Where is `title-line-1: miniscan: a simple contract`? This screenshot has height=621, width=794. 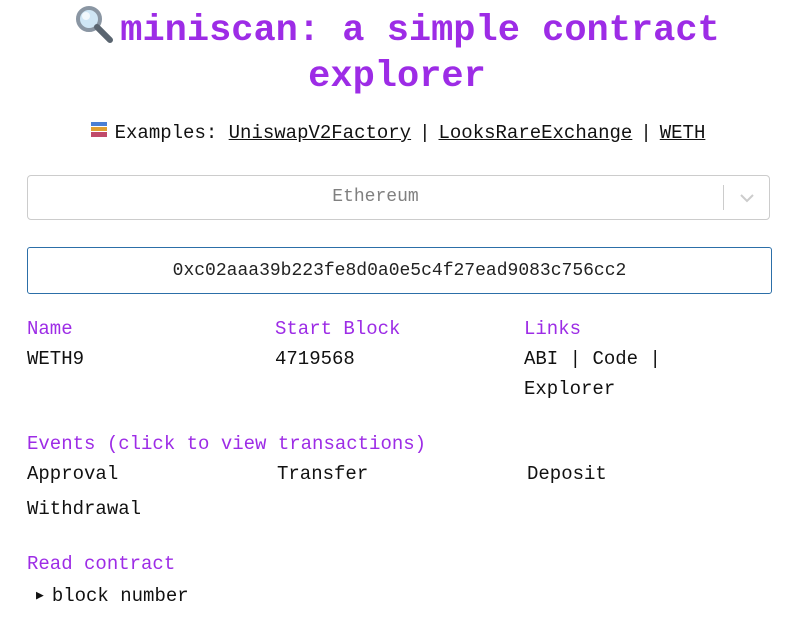
title-line-1: miniscan: a simple contract is located at coordinates (420, 31).